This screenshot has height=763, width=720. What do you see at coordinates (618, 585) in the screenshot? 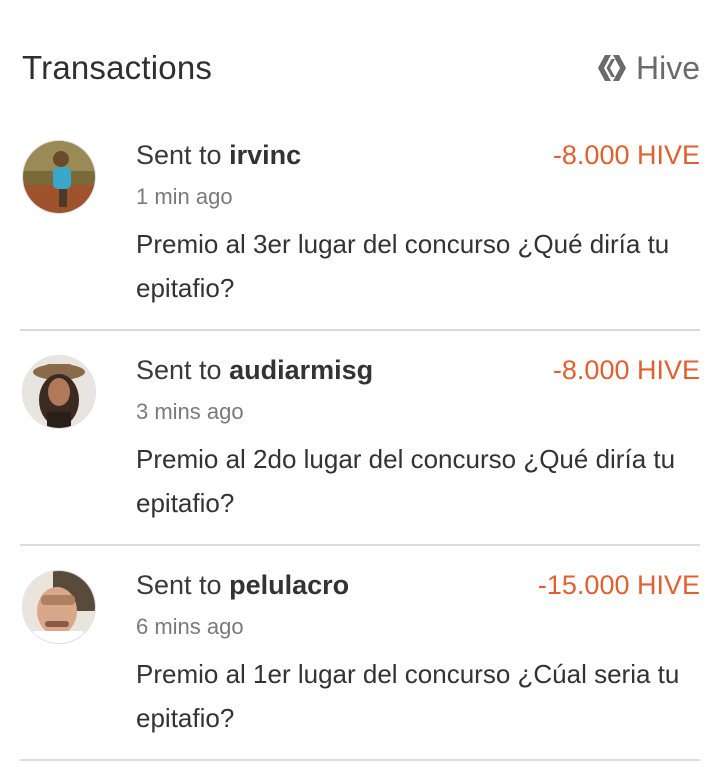
I see `transfer-amount: -15.000 HIVE` at bounding box center [618, 585].